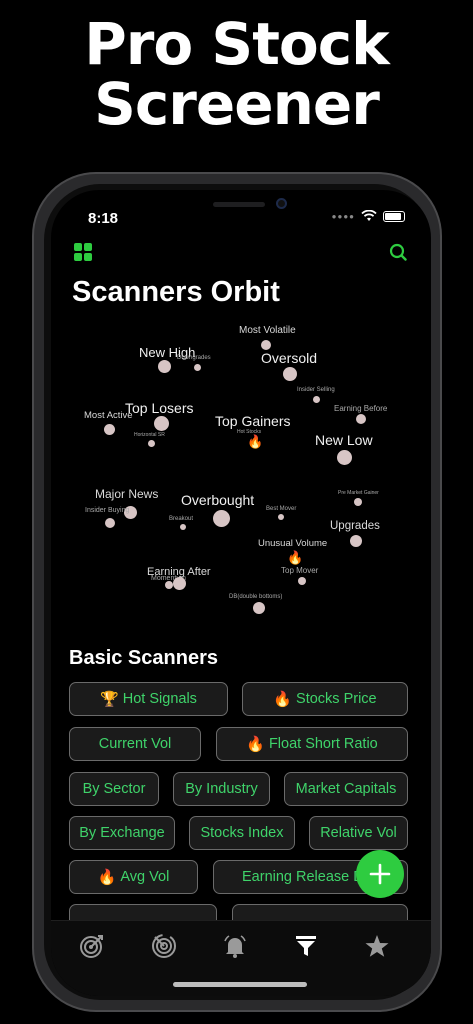 This screenshot has height=1024, width=473. I want to click on orbit-label-horizontal-sr: Horizontal SR, so click(149, 435).